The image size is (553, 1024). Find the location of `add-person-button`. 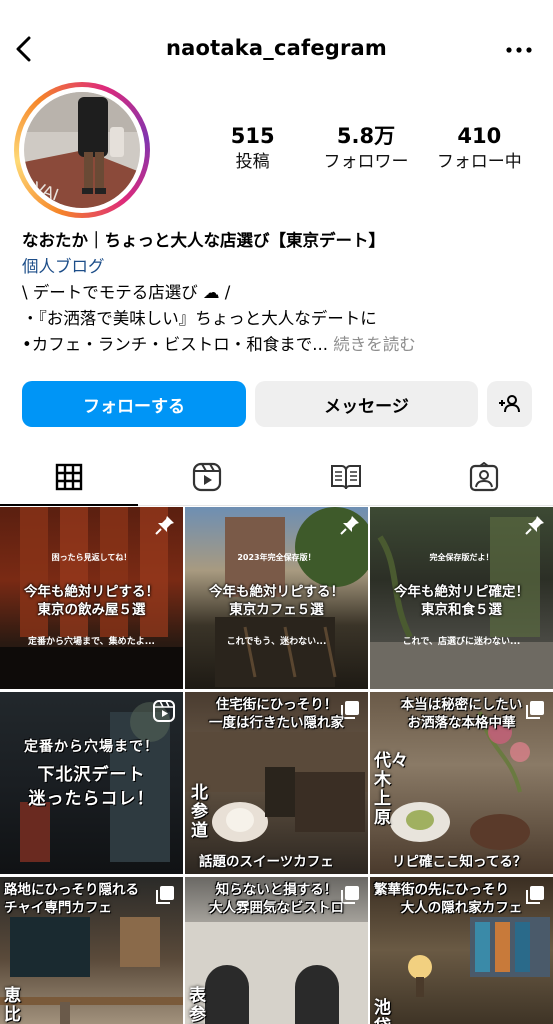

add-person-button is located at coordinates (509, 404).